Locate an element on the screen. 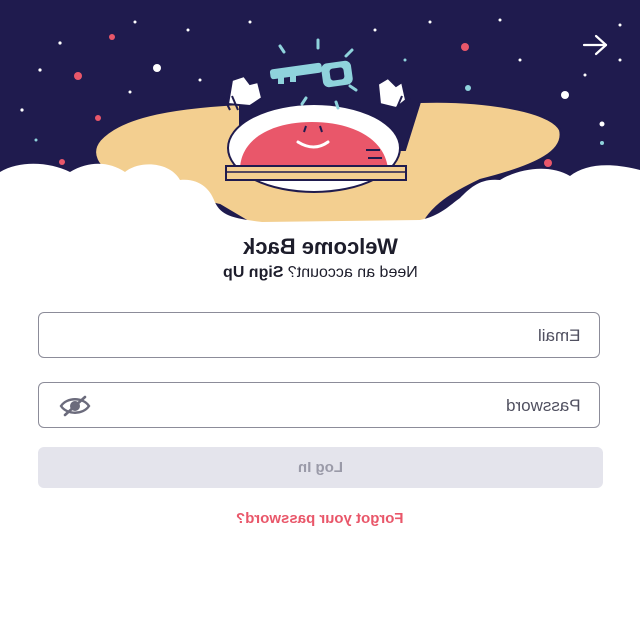 This screenshot has width=640, height=640. login-button: Log In is located at coordinates (320, 467).